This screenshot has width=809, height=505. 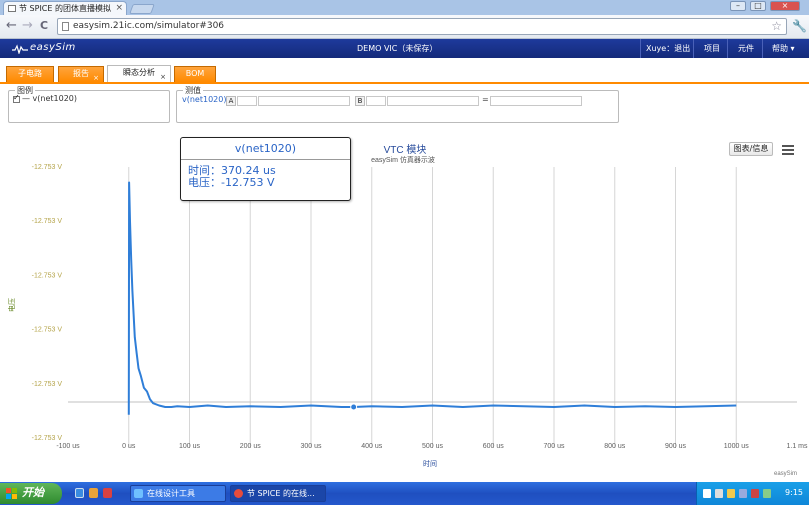 I want to click on chart-title: VTC 模块, so click(x=405, y=150).